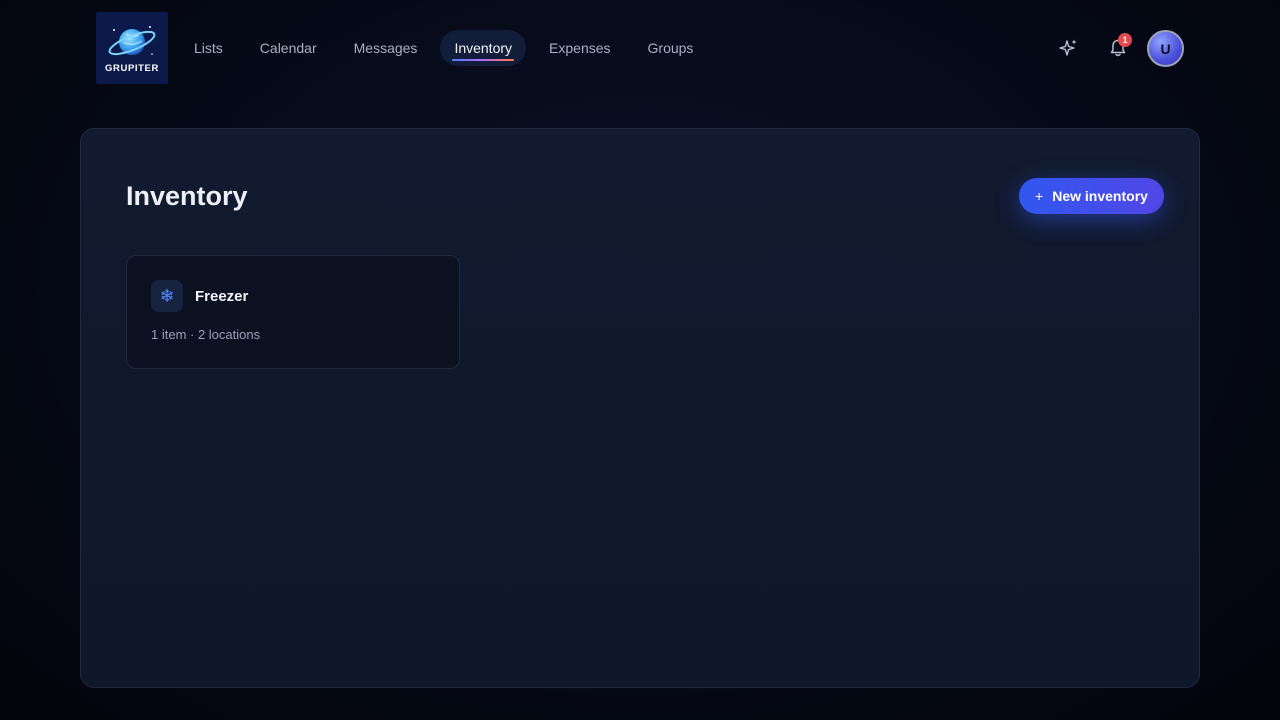  What do you see at coordinates (293, 312) in the screenshot?
I see `inventory-card: ❄ Freezer 1 item · 2 locations` at bounding box center [293, 312].